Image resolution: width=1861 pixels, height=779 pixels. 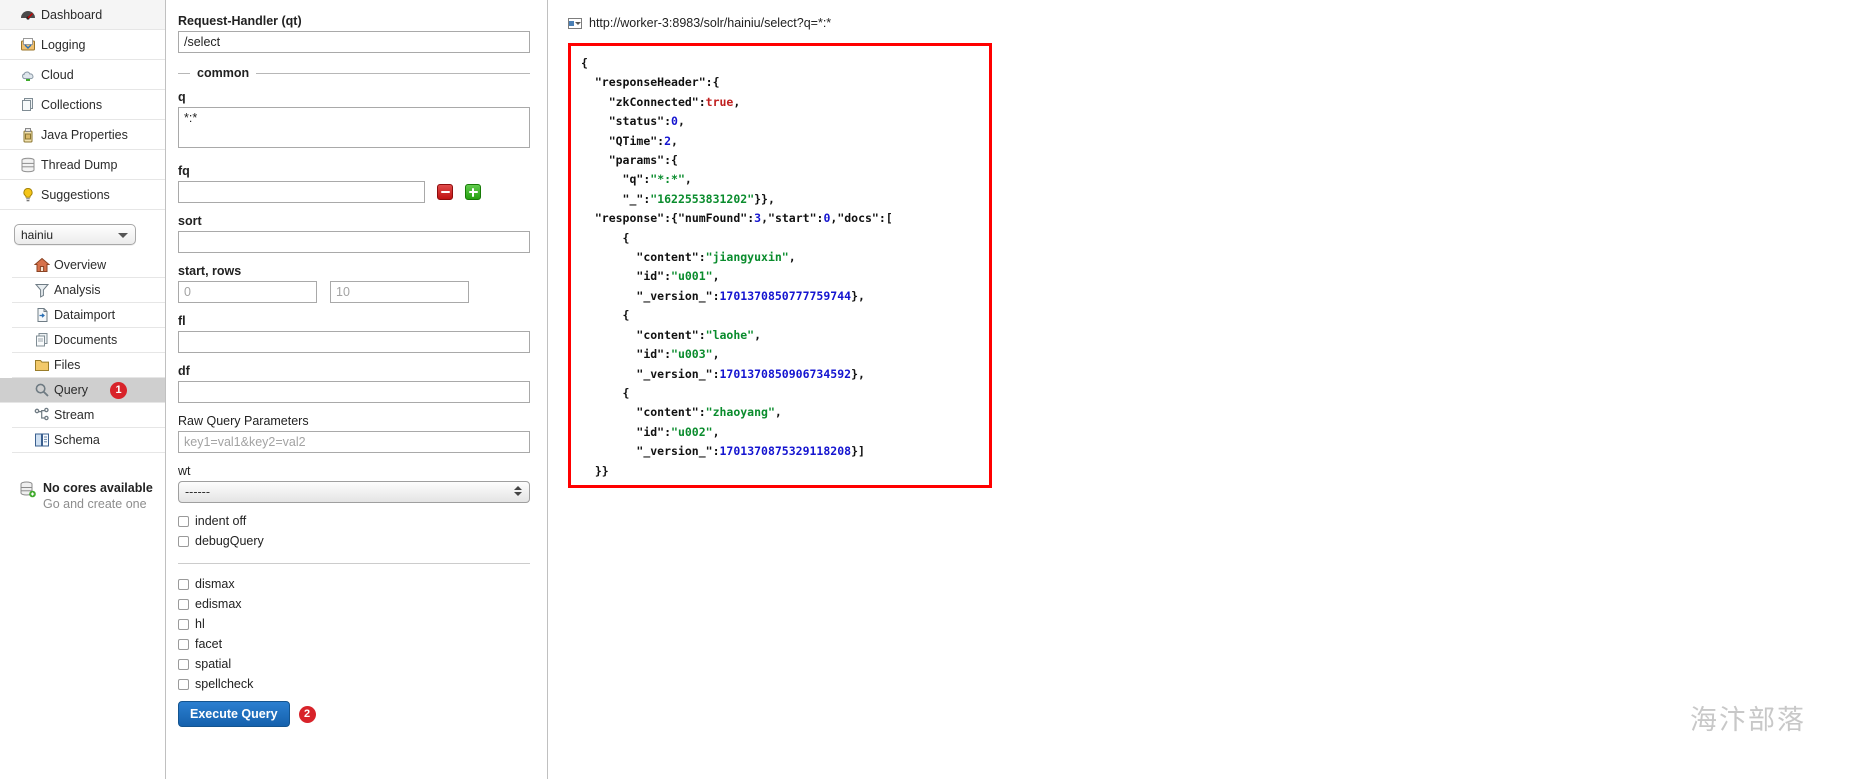 I want to click on checkbox-facet: facet, so click(x=353, y=644).